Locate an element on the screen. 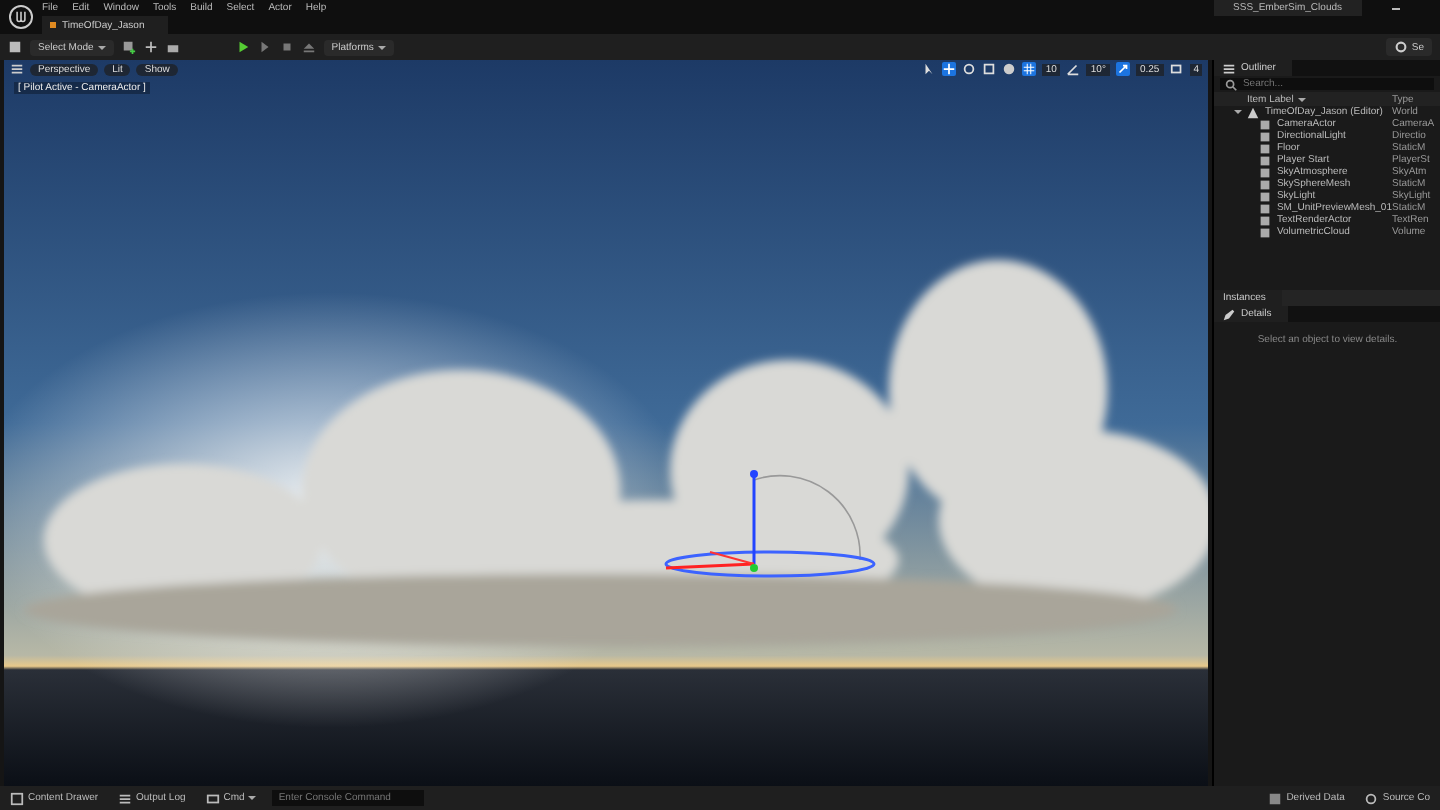 The height and width of the screenshot is (810, 1440). gear-icon is located at coordinates (1400, 47).